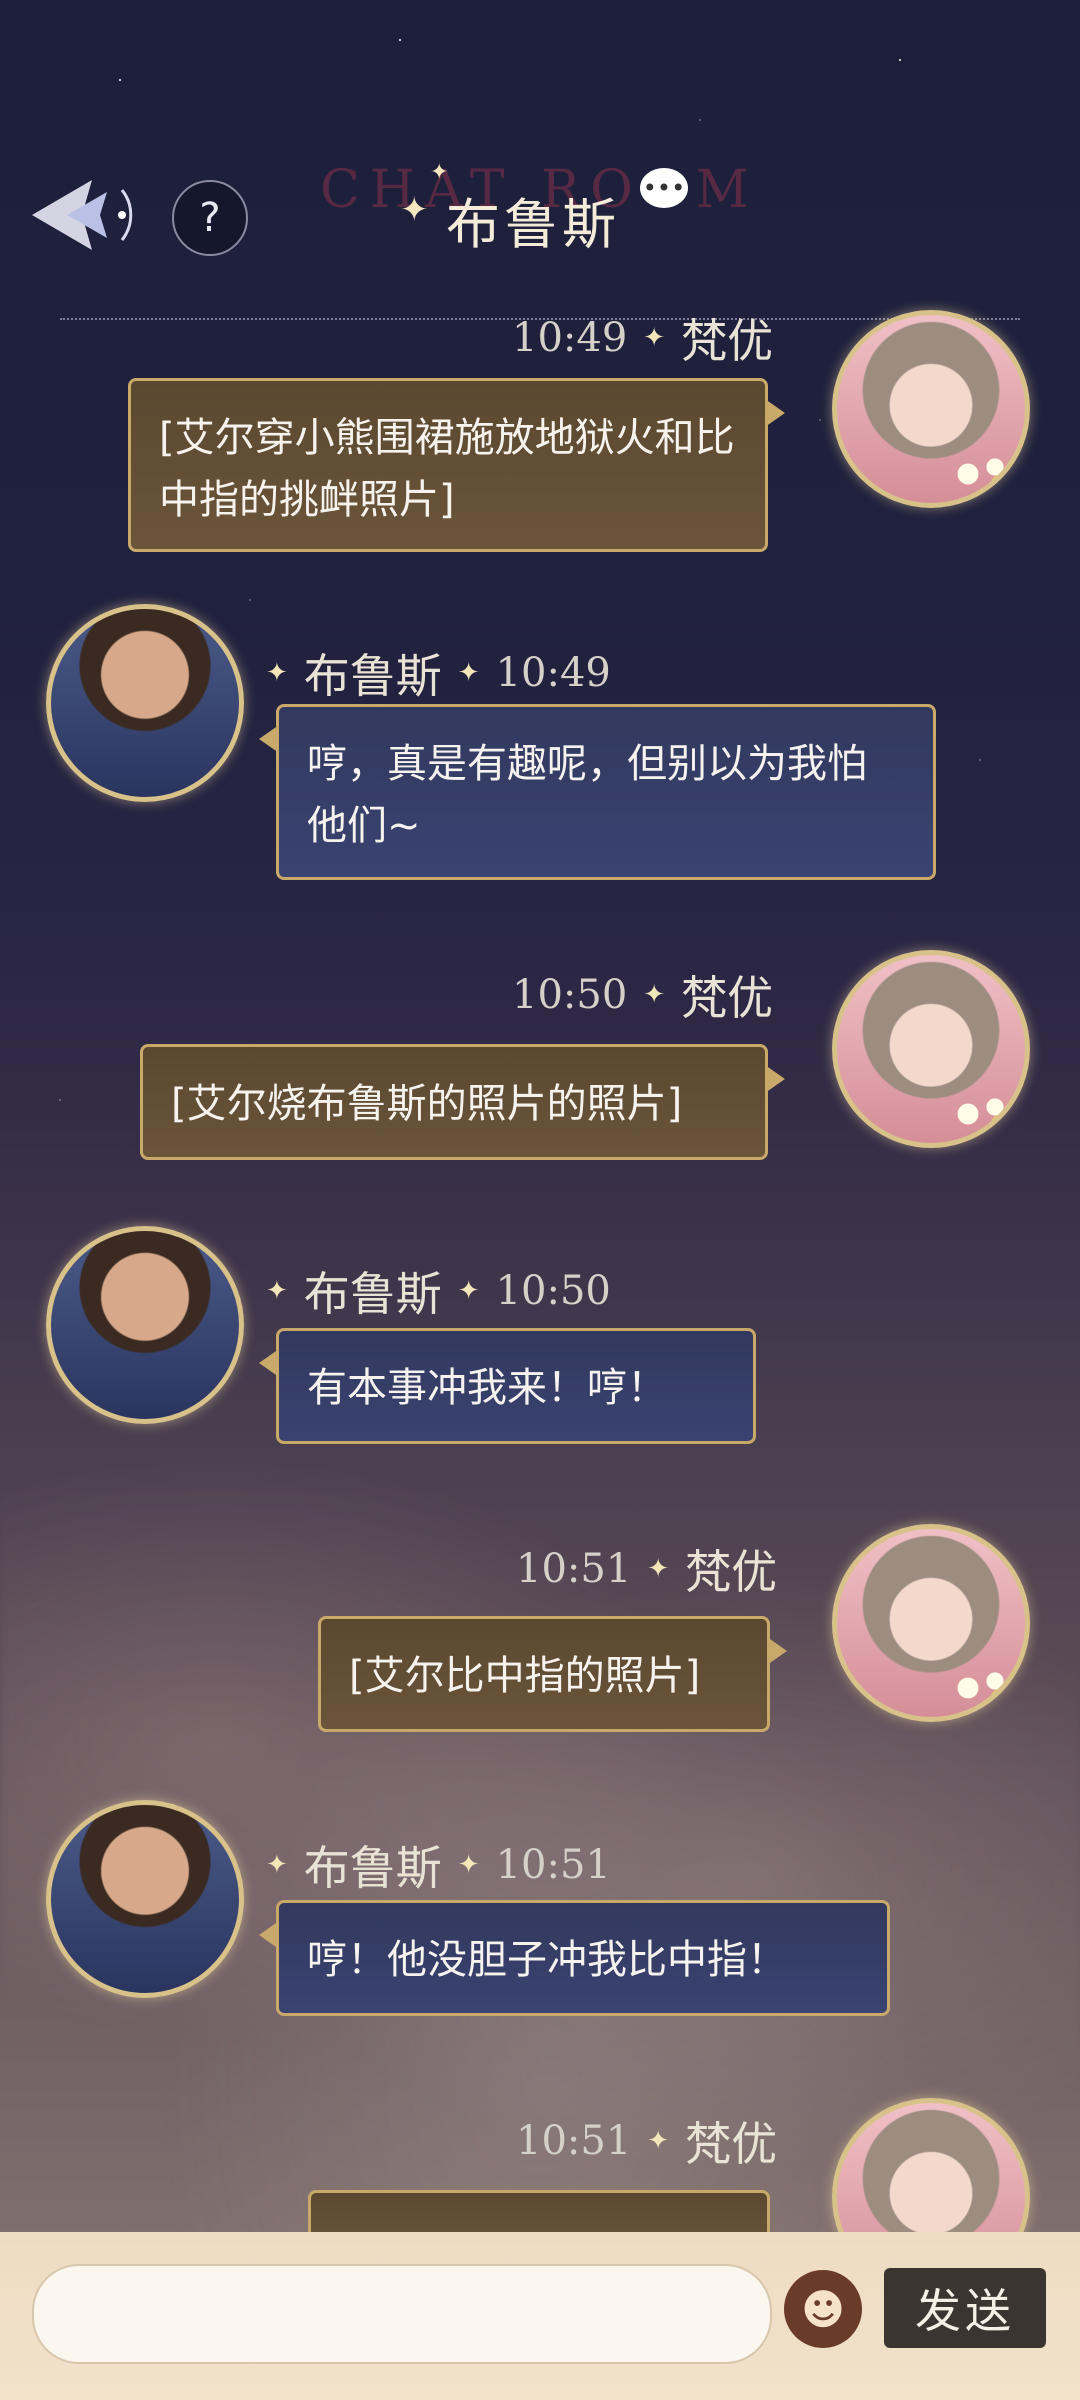  What do you see at coordinates (462, 1102) in the screenshot?
I see `message-bubble: [艾尔烧布鲁斯的照片的照片]` at bounding box center [462, 1102].